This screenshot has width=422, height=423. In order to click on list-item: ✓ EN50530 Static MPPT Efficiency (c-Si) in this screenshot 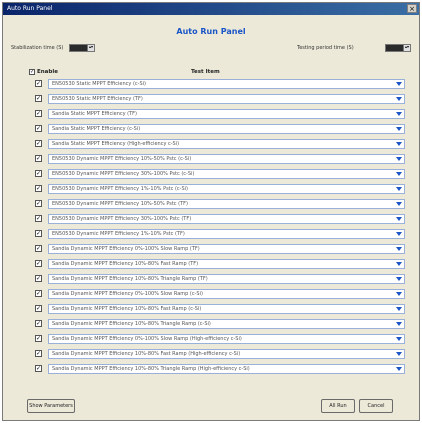, I will do `click(220, 84)`.